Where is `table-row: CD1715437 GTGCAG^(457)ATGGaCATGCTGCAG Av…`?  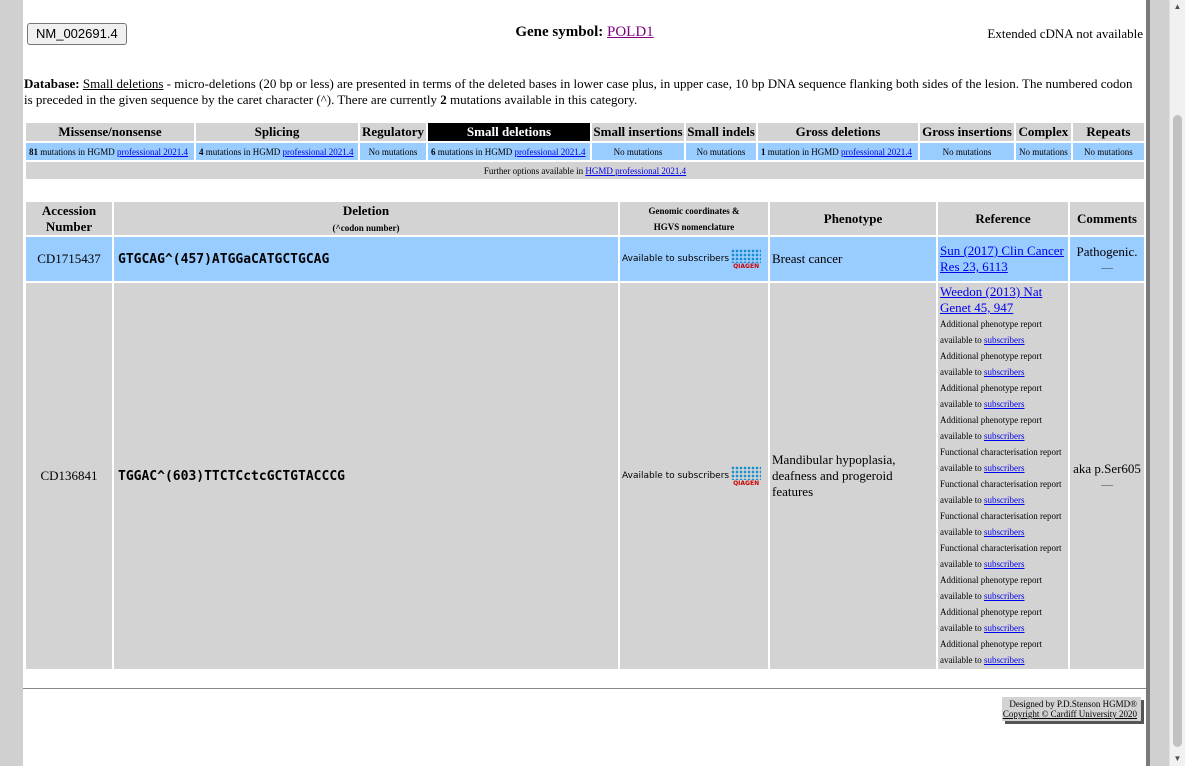
table-row: CD1715437 GTGCAG^(457)ATGGaCATGCTGCAG Av… is located at coordinates (585, 259).